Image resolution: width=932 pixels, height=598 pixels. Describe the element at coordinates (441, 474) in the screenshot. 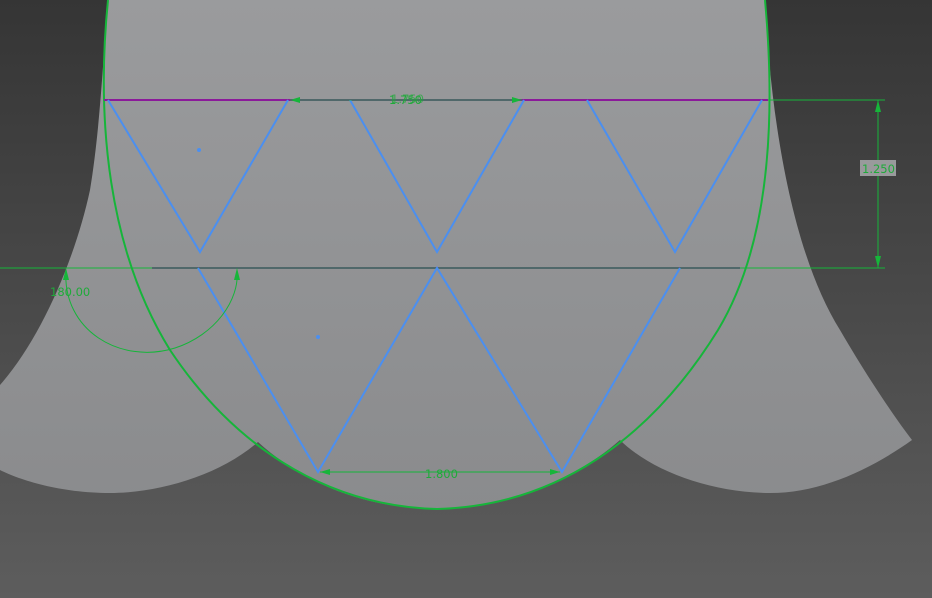

I see `dimension-bottom-width-value: 1.800` at that location.